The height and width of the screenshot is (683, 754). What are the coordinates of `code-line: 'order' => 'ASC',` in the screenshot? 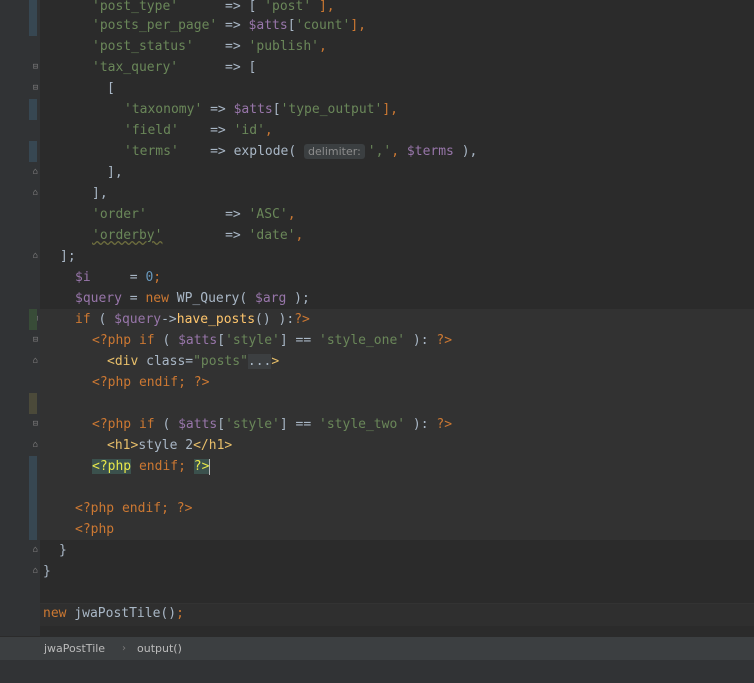 It's located at (397, 214).